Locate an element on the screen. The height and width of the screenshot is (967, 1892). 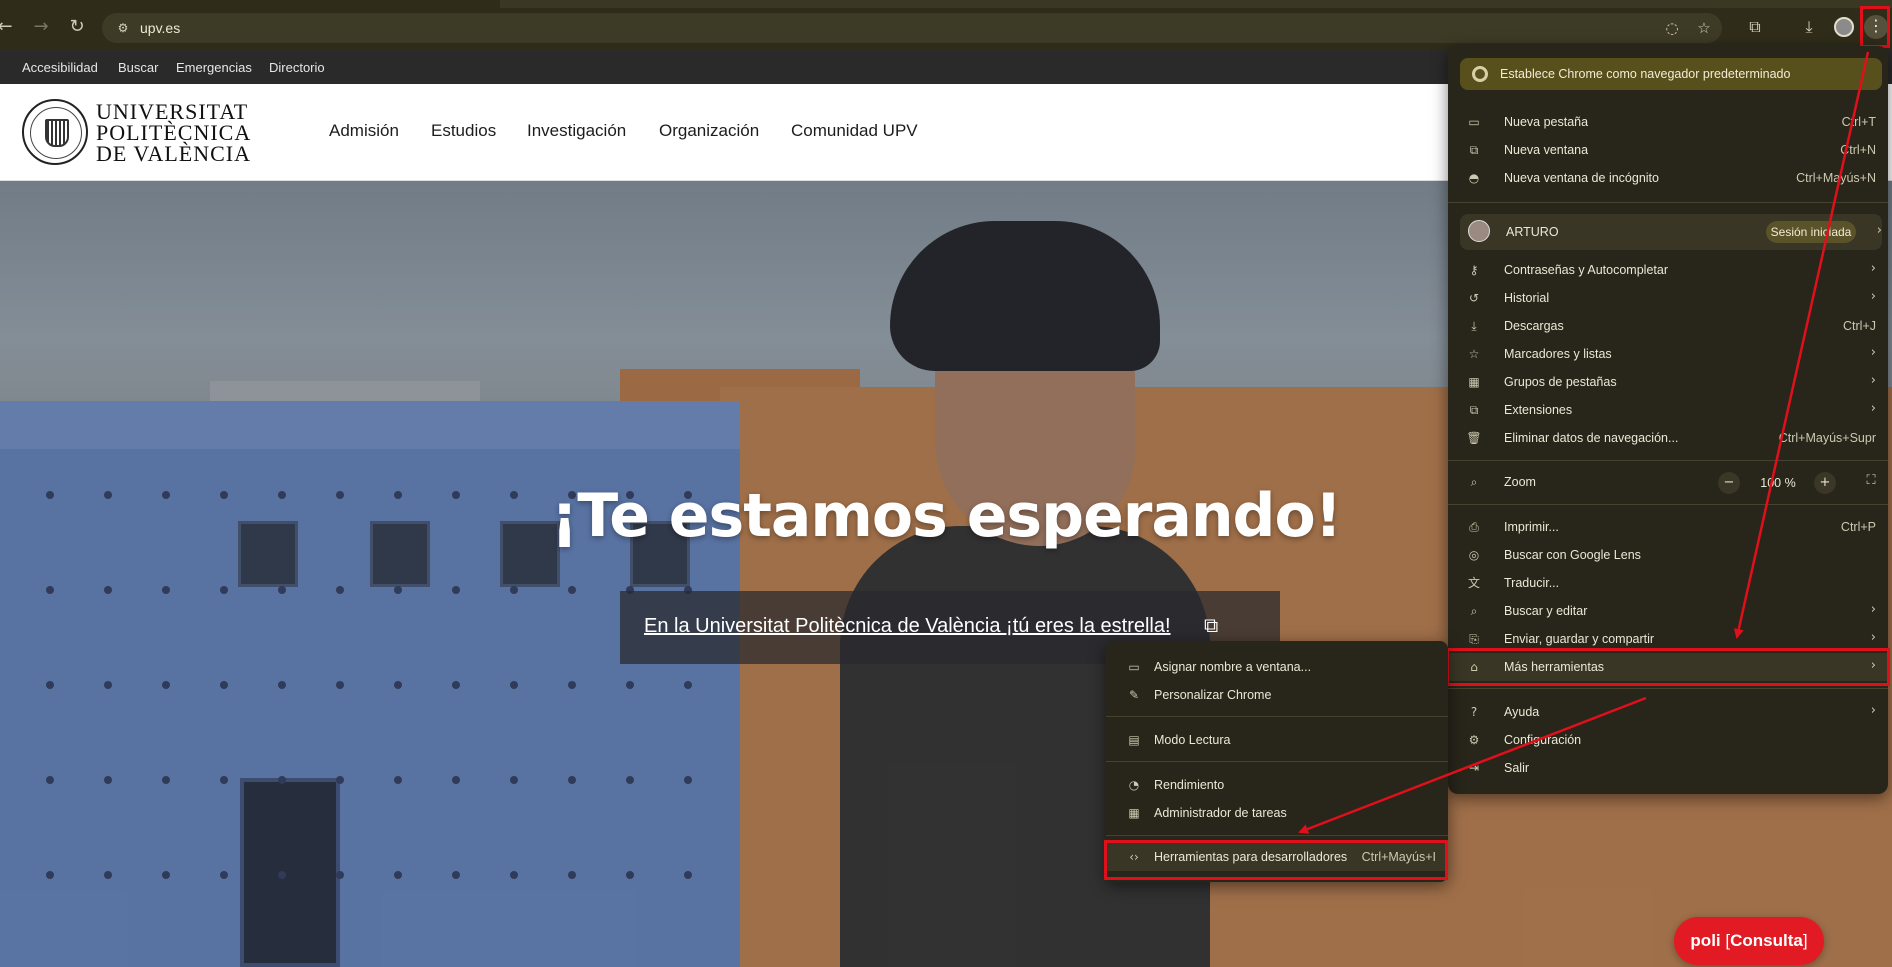
menu-item-extensiones: ⧉ Extensiones › is located at coordinates (1668, 410).